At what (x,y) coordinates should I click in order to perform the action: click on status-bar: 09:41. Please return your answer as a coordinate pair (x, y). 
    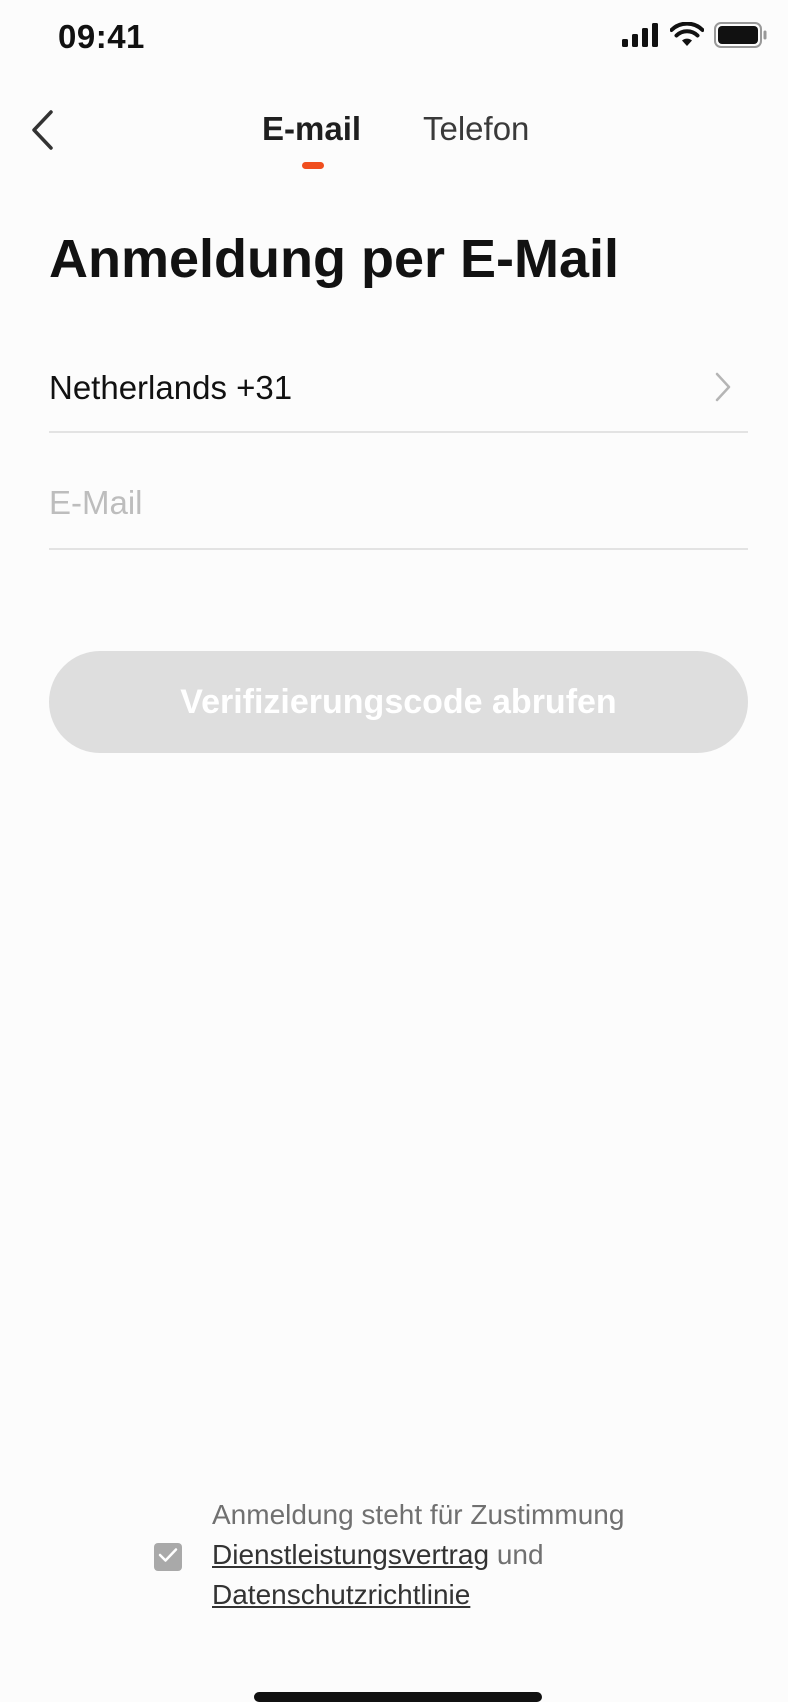
    Looking at the image, I should click on (394, 45).